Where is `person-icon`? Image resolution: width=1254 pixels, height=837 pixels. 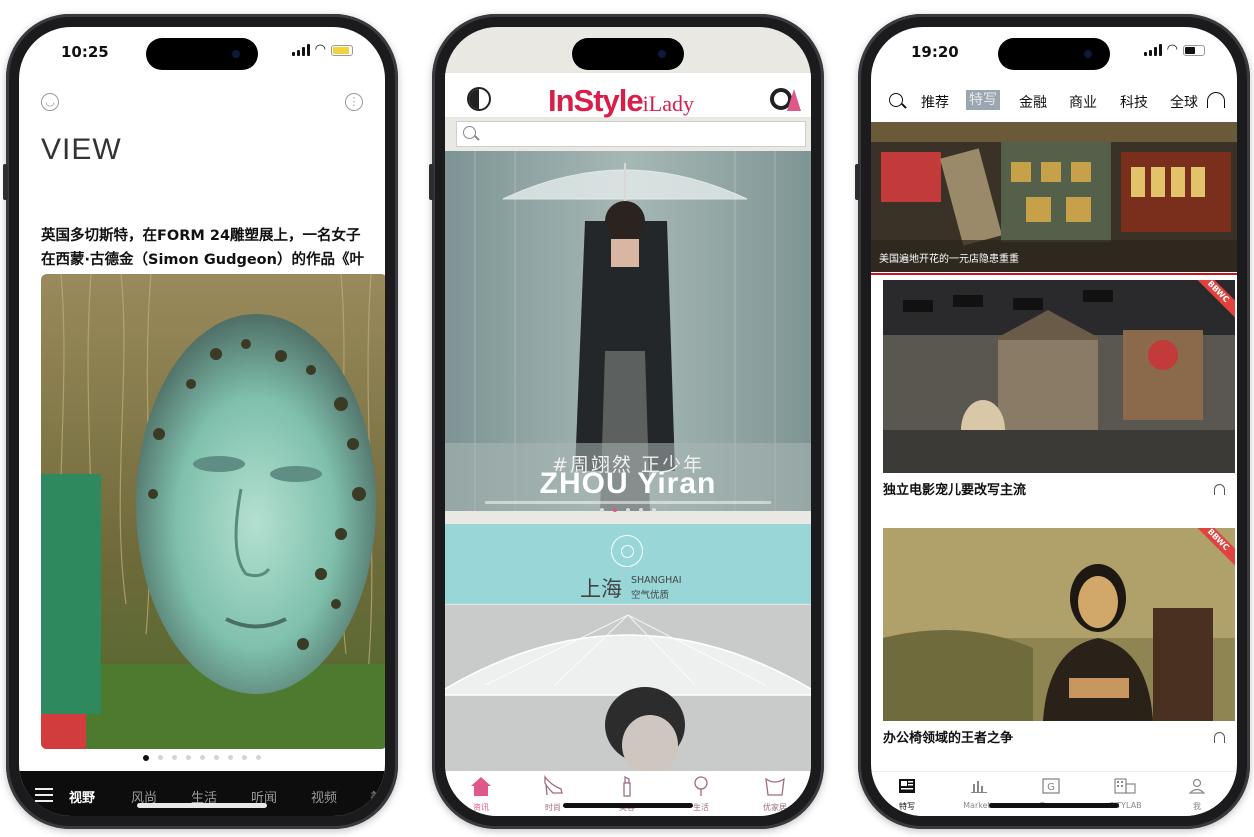
person-icon is located at coordinates (1197, 786).